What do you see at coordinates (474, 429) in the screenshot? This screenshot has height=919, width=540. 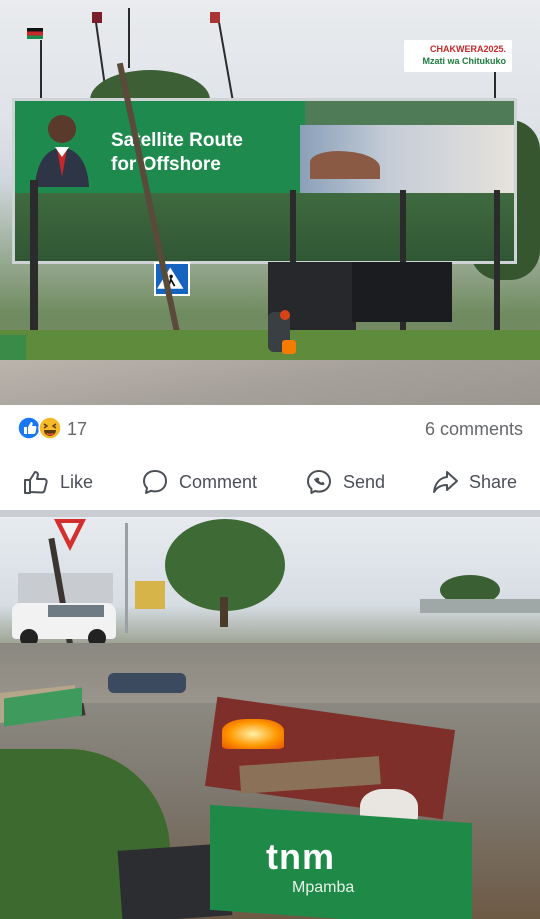 I see `comments-count-link: 6 comments` at bounding box center [474, 429].